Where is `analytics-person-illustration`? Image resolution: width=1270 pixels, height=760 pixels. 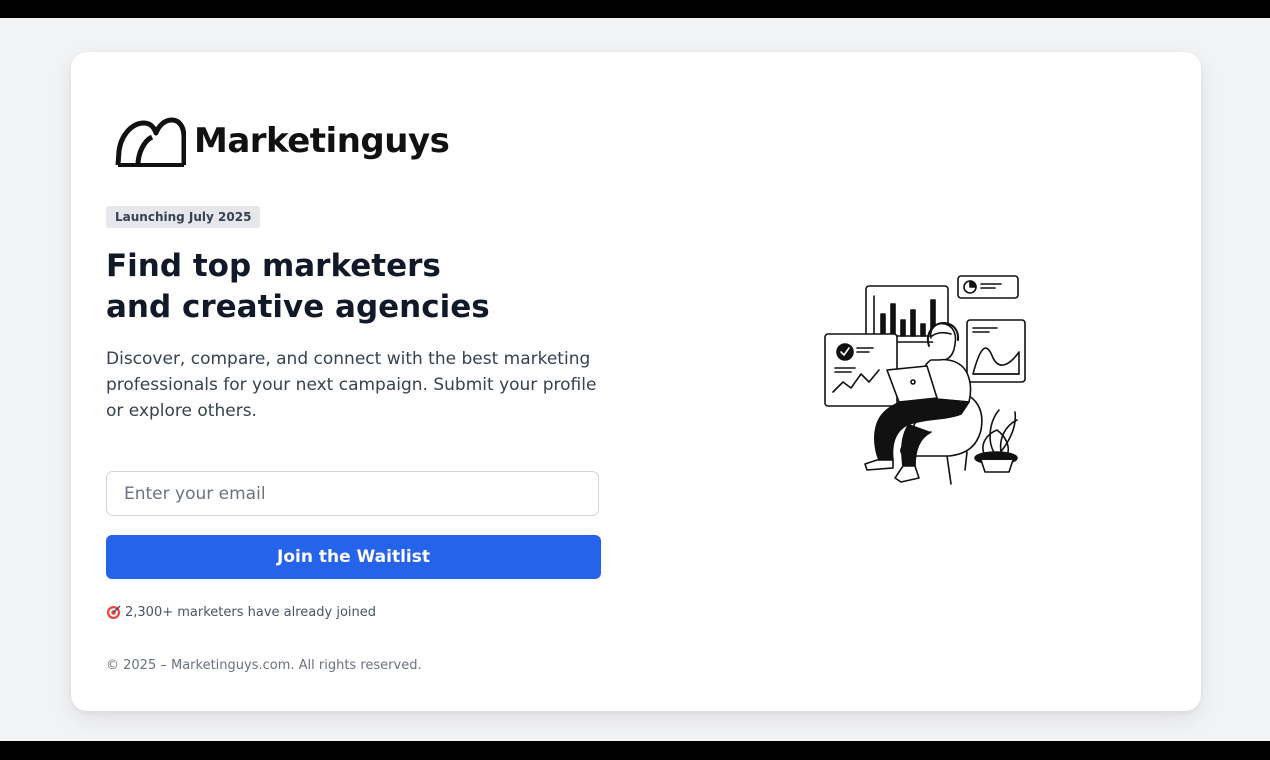
analytics-person-illustration is located at coordinates (925, 380).